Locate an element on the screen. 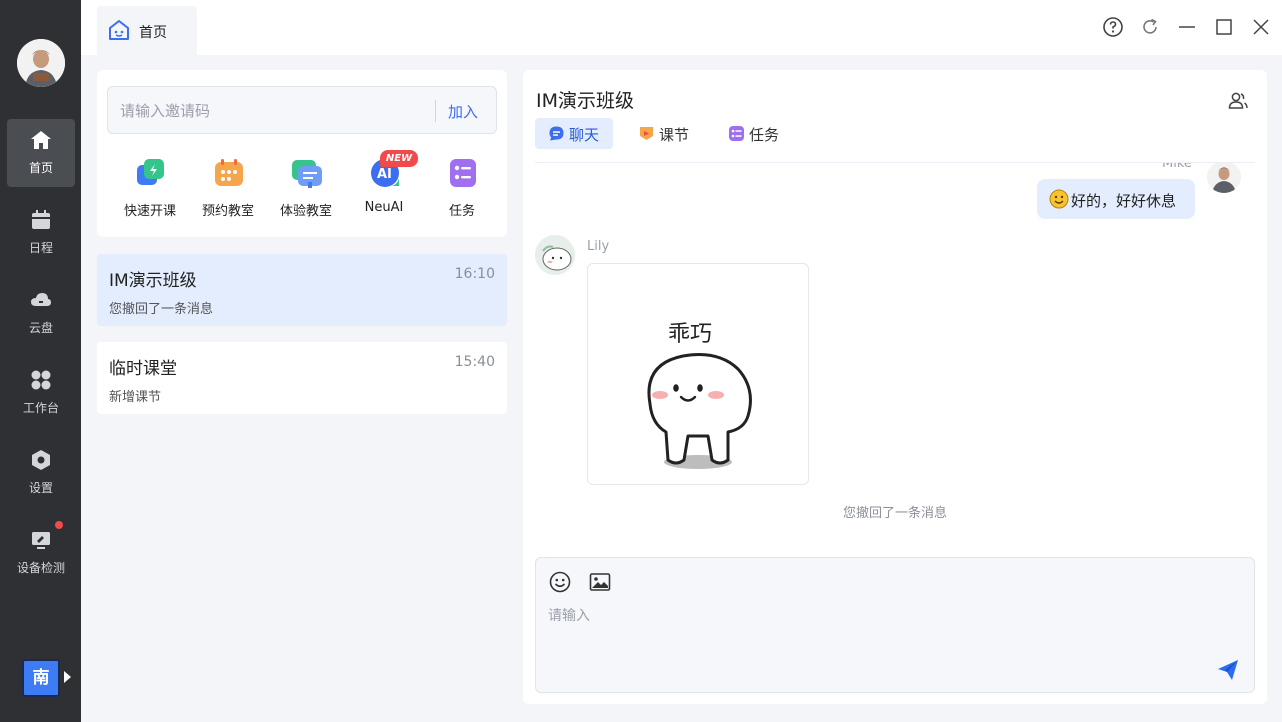 This screenshot has width=1282, height=722. nav-item-workbench: 工作台 is located at coordinates (41, 393).